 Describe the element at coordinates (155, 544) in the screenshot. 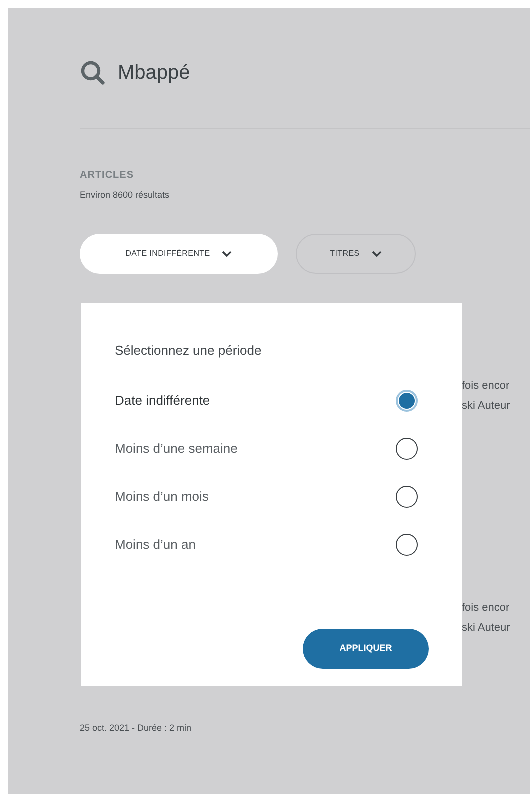

I see `option-label: Moins d’un an` at that location.